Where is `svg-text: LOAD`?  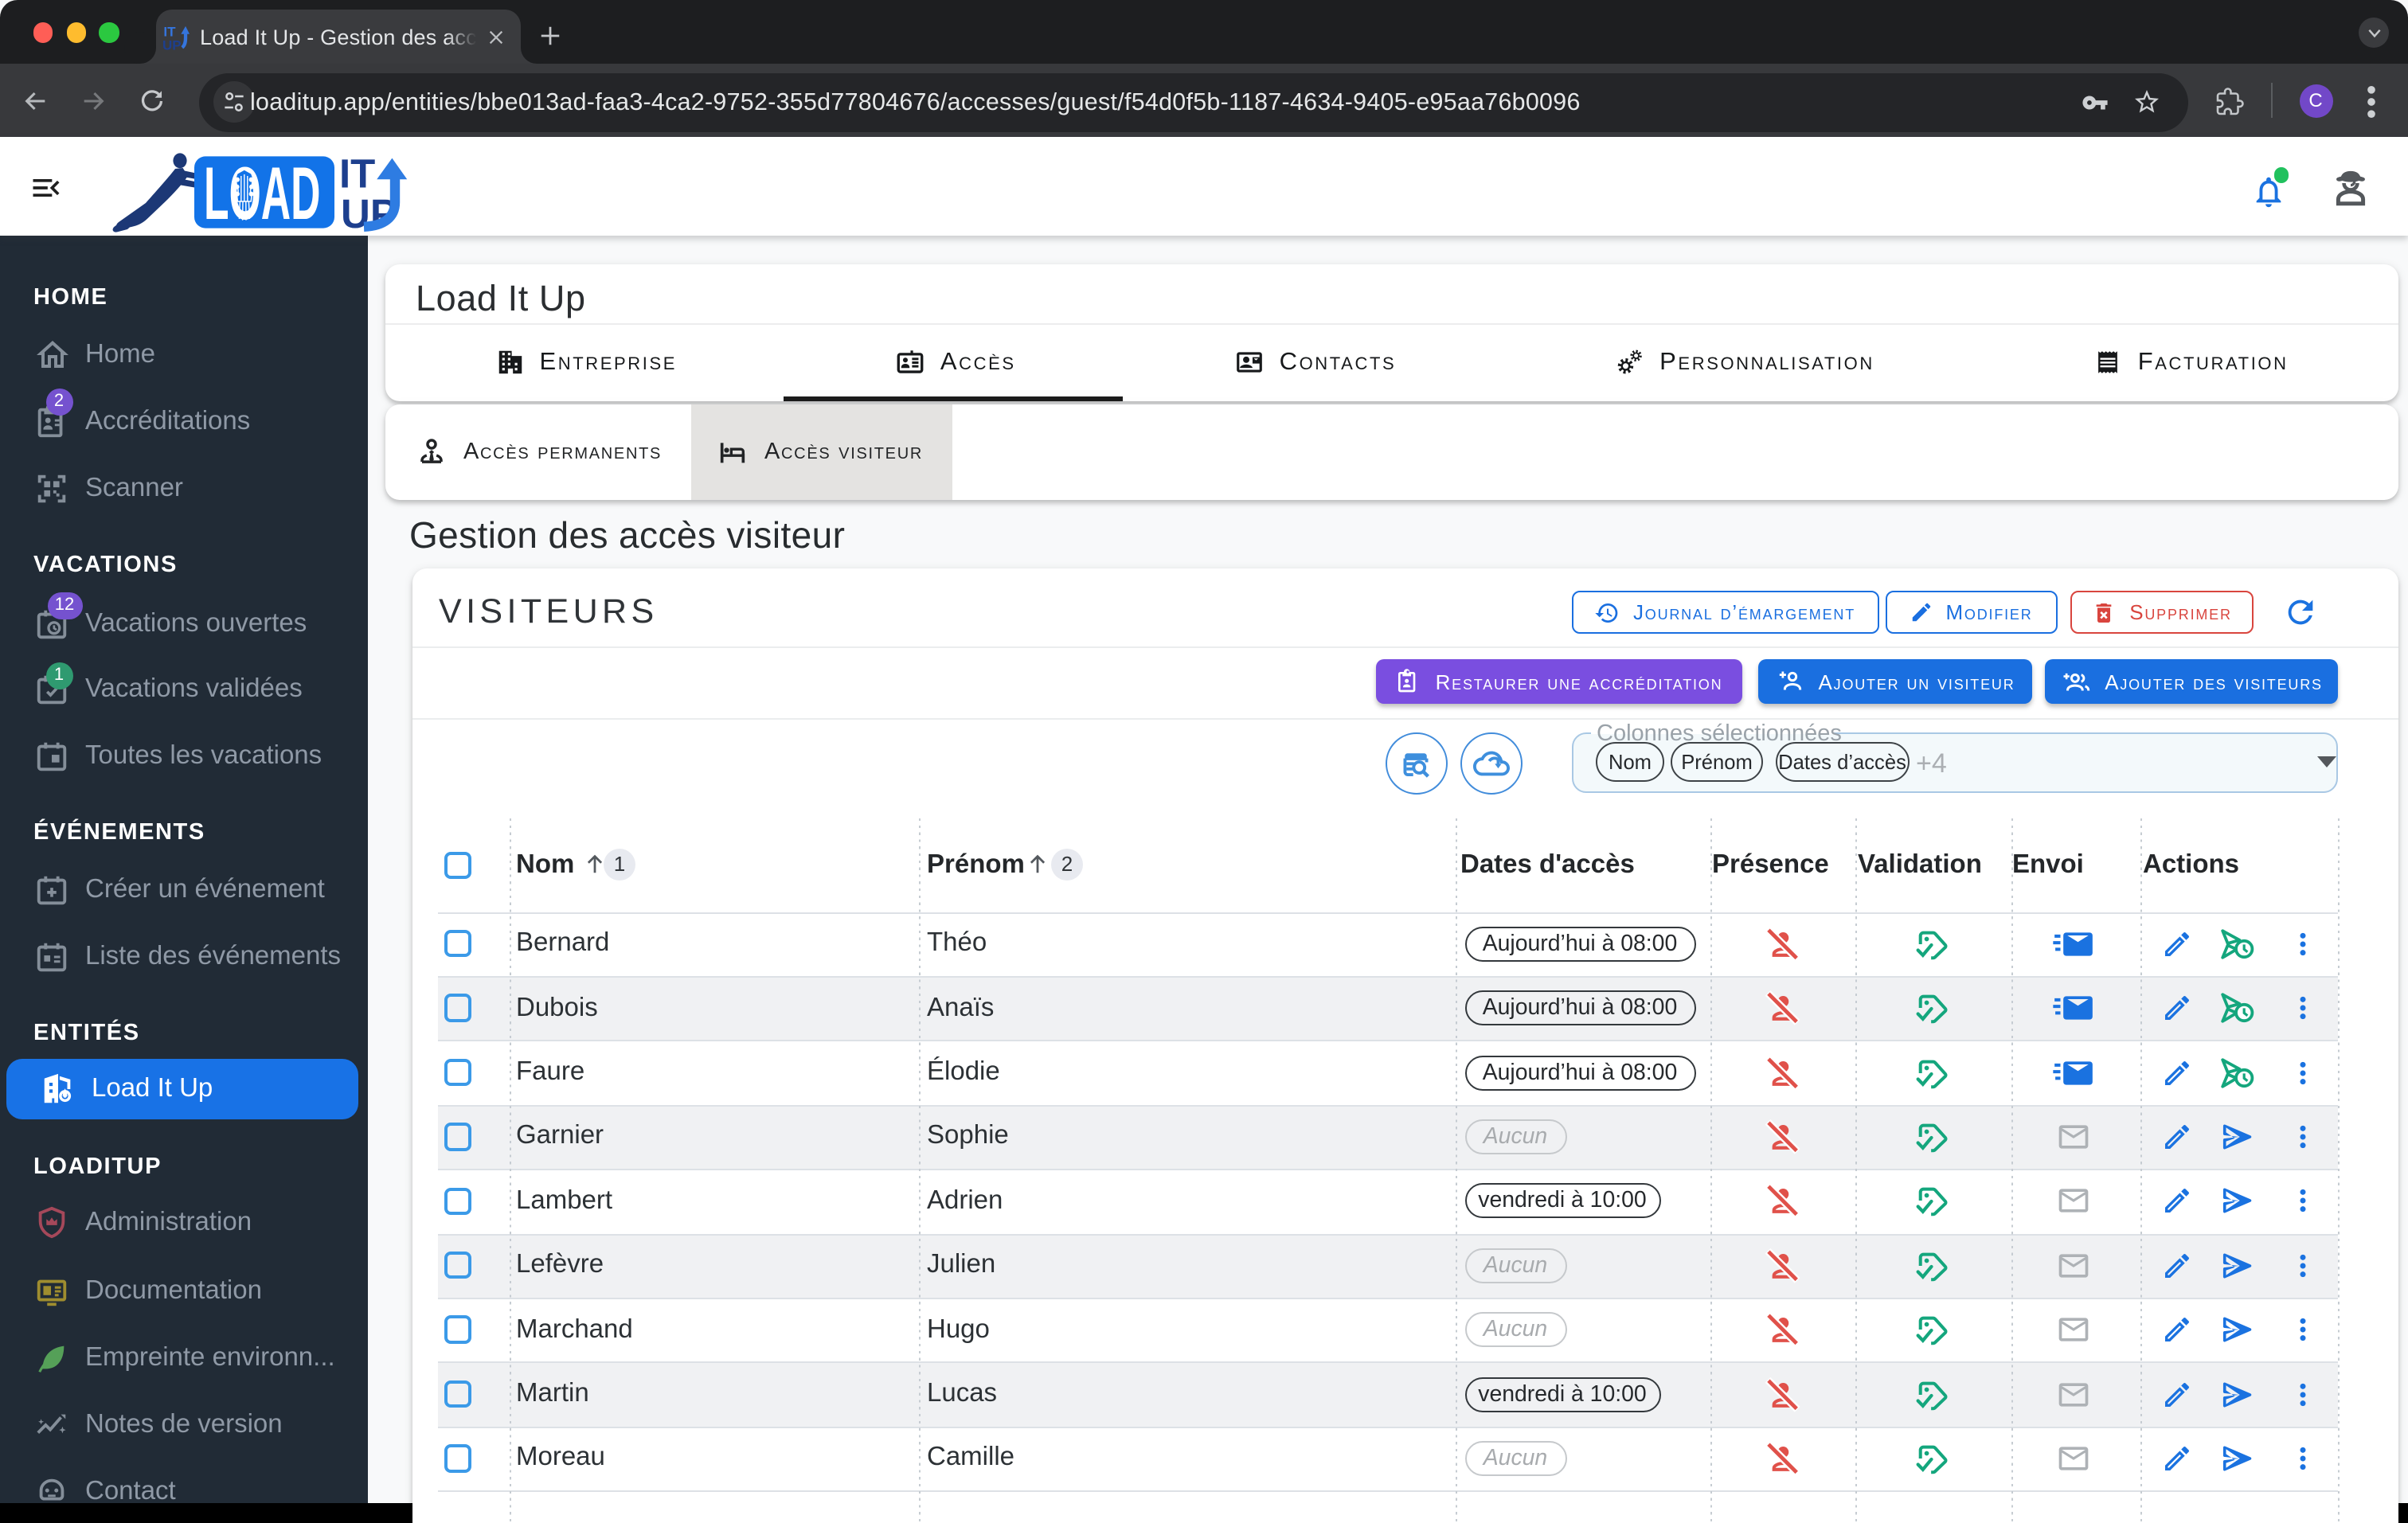
svg-text: LOAD is located at coordinates (262, 192).